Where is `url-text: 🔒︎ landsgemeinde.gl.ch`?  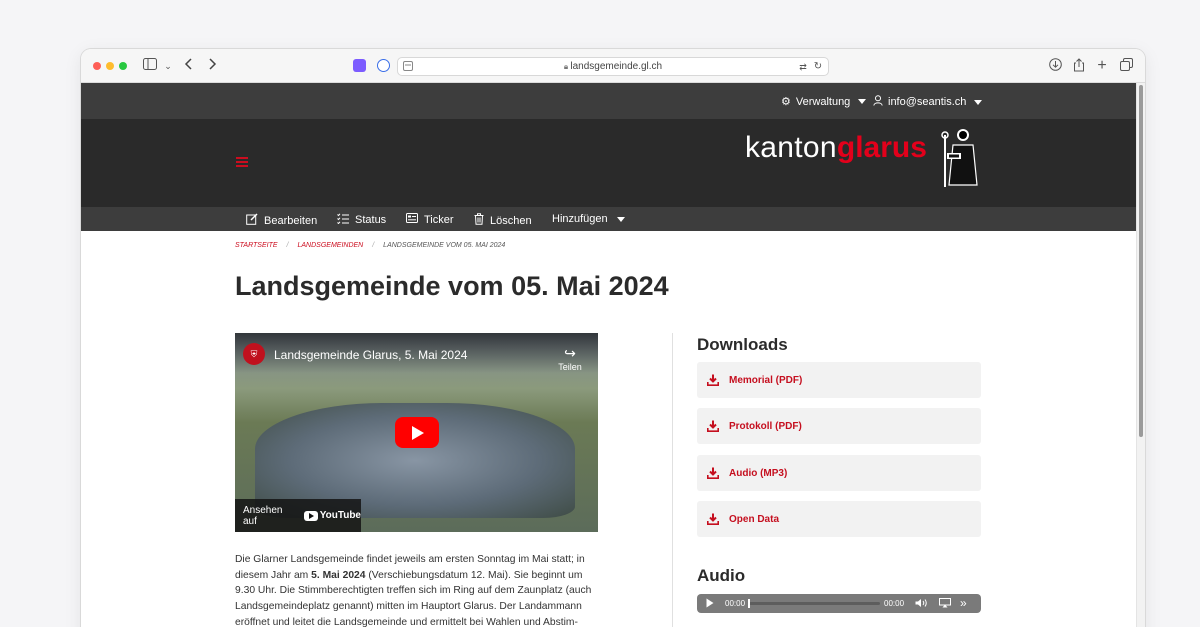 url-text: 🔒︎ landsgemeinde.gl.ch is located at coordinates (613, 66).